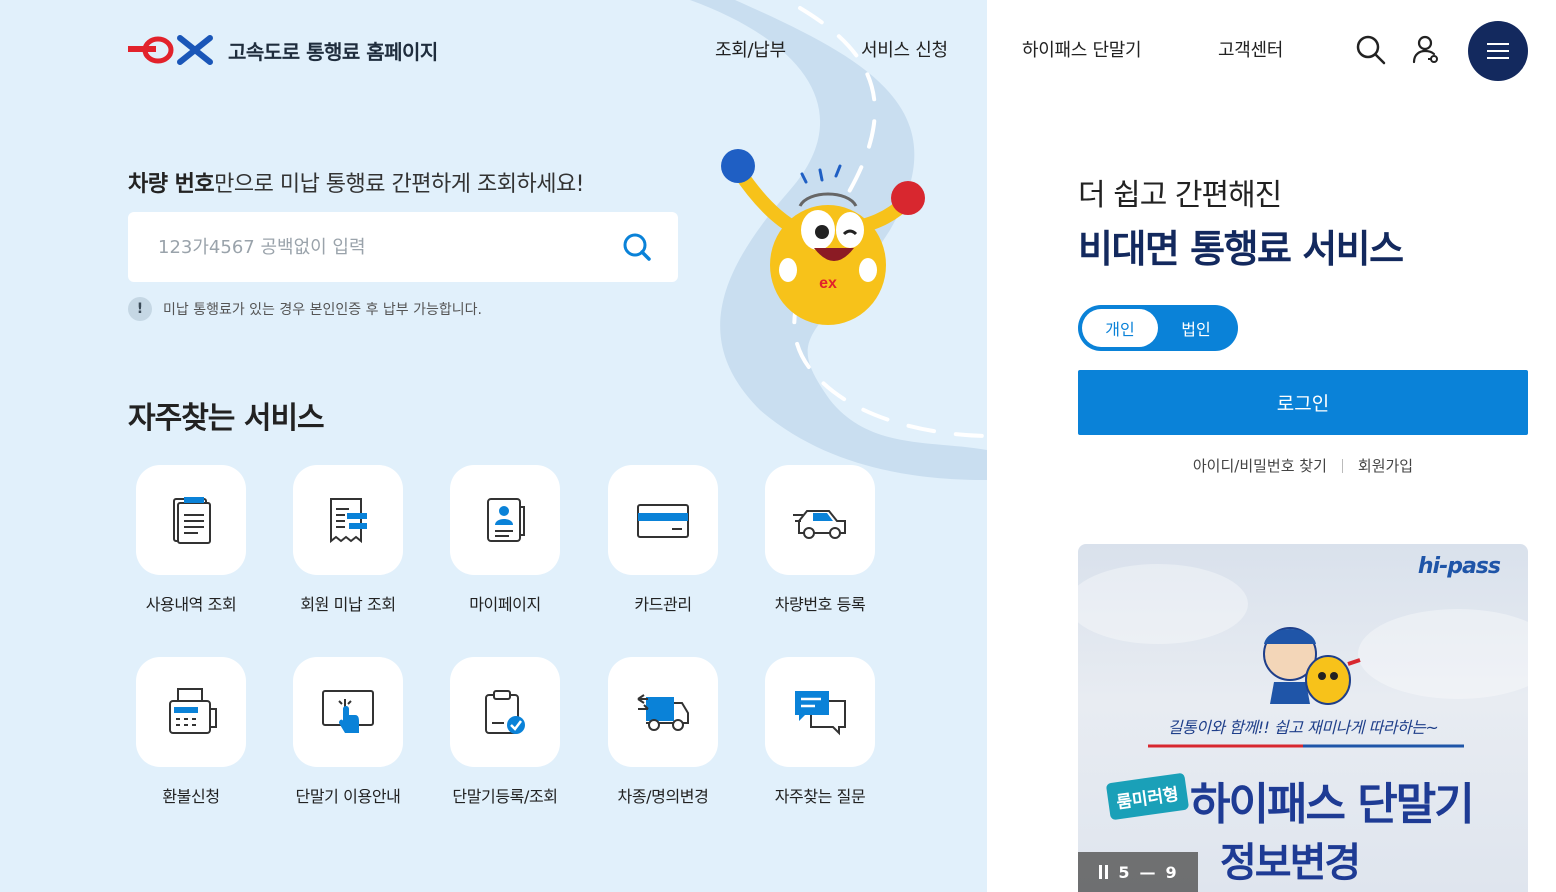 Image resolution: width=1556 pixels, height=892 pixels. I want to click on service-unpaid-inquiry: 회원 미납 조회, so click(348, 540).